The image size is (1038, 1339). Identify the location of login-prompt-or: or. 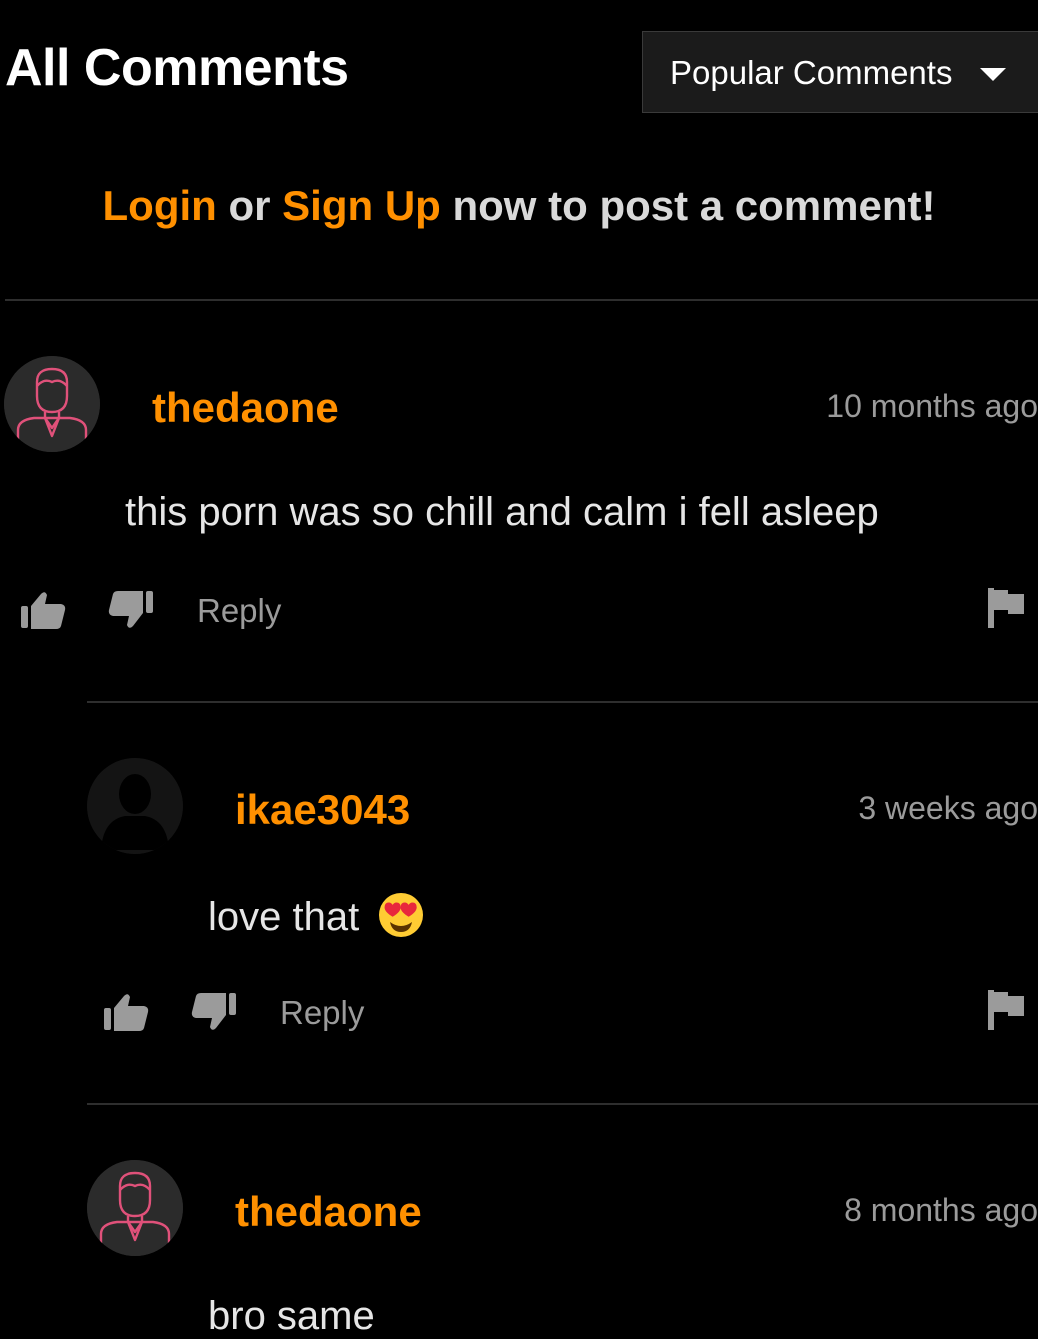
(249, 205).